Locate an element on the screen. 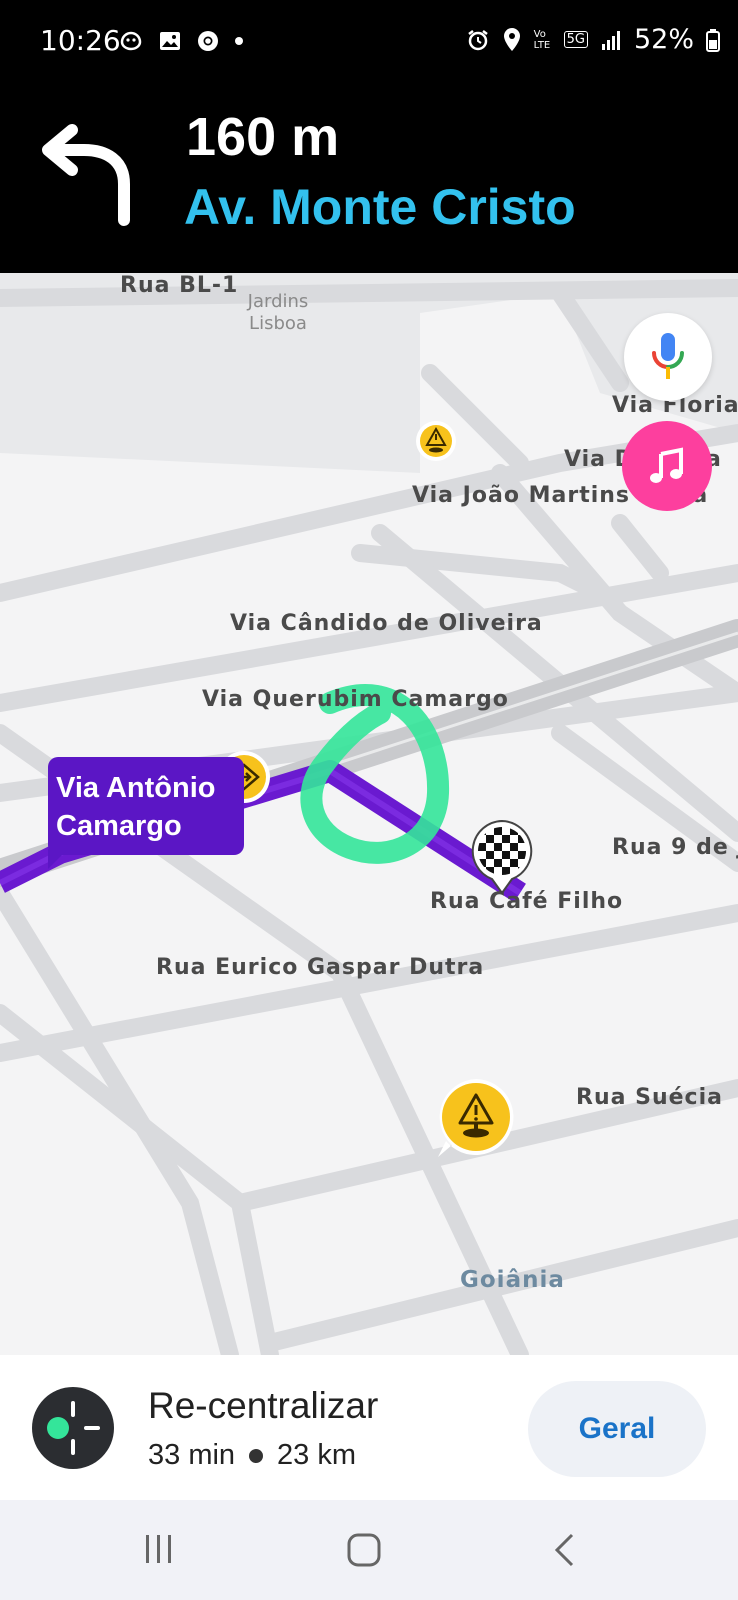 Image resolution: width=738 pixels, height=1600 pixels. route-street-callout: Via Antônio Camargo is located at coordinates (146, 813).